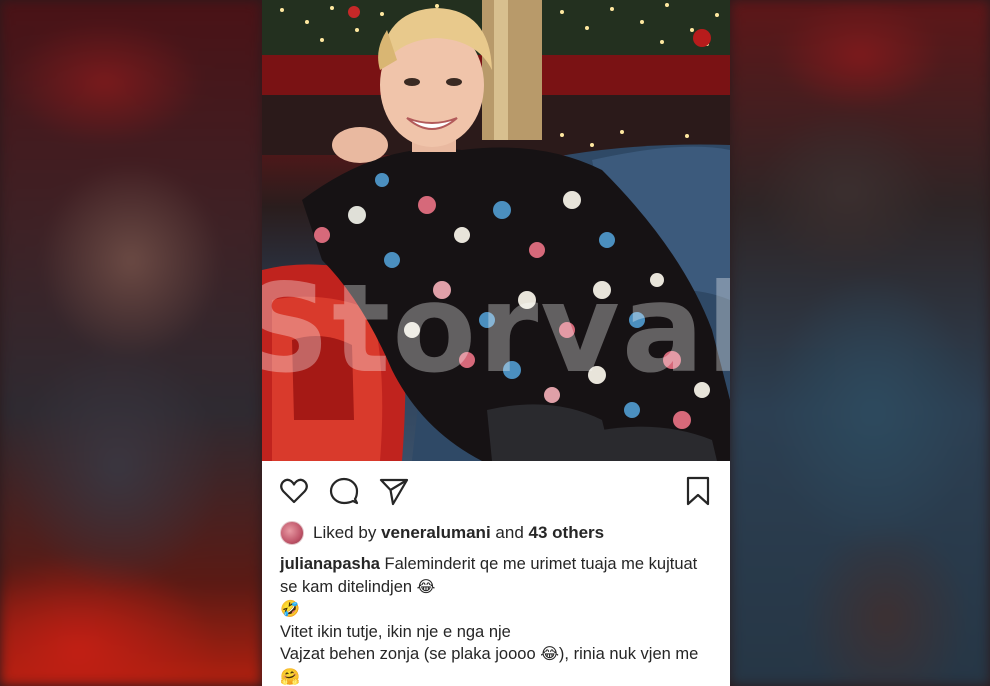  What do you see at coordinates (509, 532) in the screenshot?
I see `likes-middle: and` at bounding box center [509, 532].